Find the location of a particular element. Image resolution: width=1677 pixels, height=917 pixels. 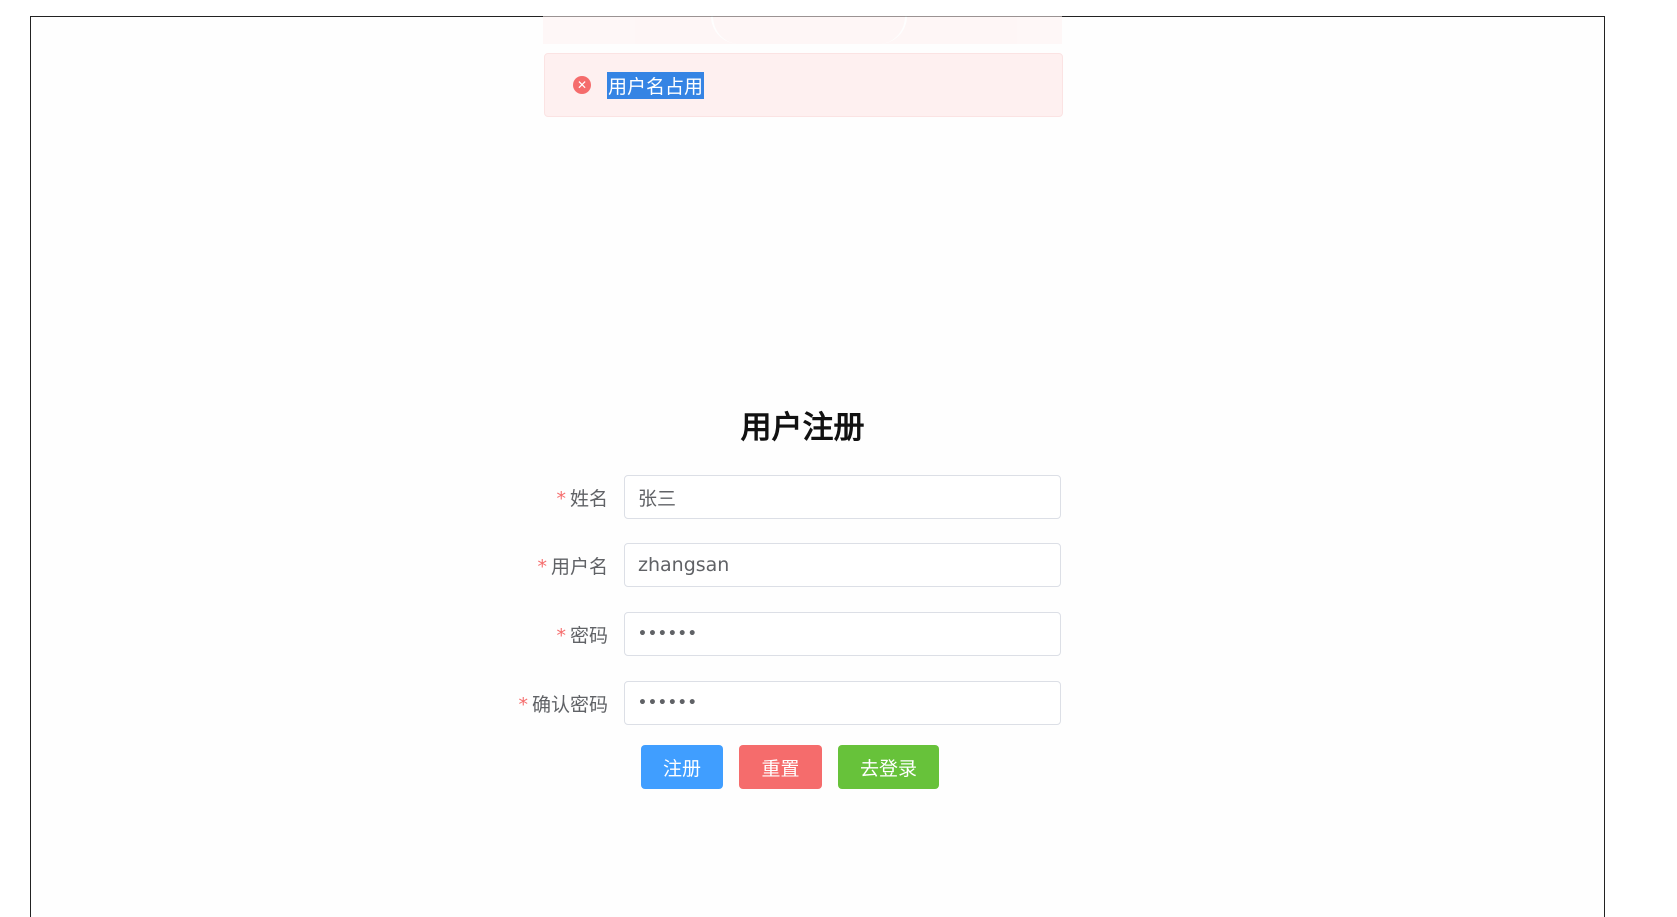

username-input: zhangsan is located at coordinates (842, 565).